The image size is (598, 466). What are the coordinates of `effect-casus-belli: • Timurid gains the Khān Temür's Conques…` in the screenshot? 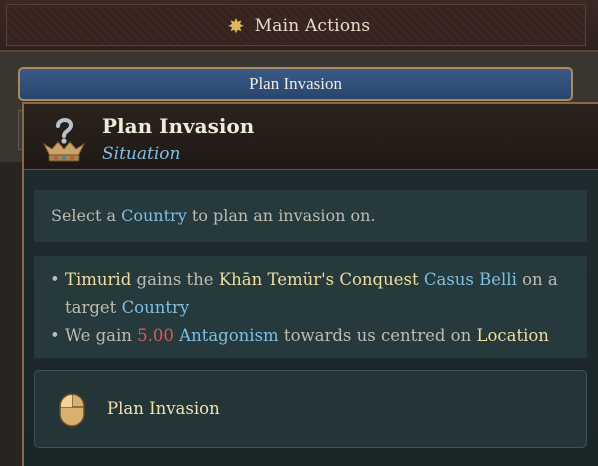 It's located at (314, 280).